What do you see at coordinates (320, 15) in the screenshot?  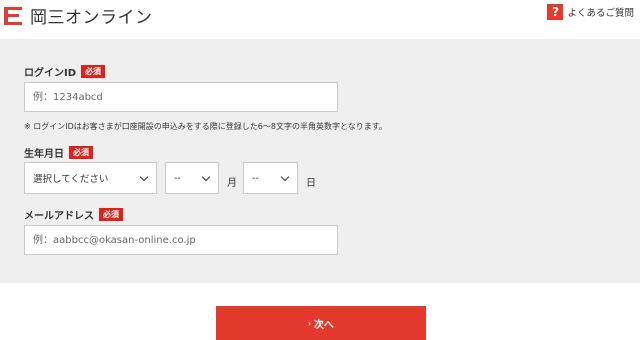 I see `page-header: 岡三オンライン ? よくあるご質問` at bounding box center [320, 15].